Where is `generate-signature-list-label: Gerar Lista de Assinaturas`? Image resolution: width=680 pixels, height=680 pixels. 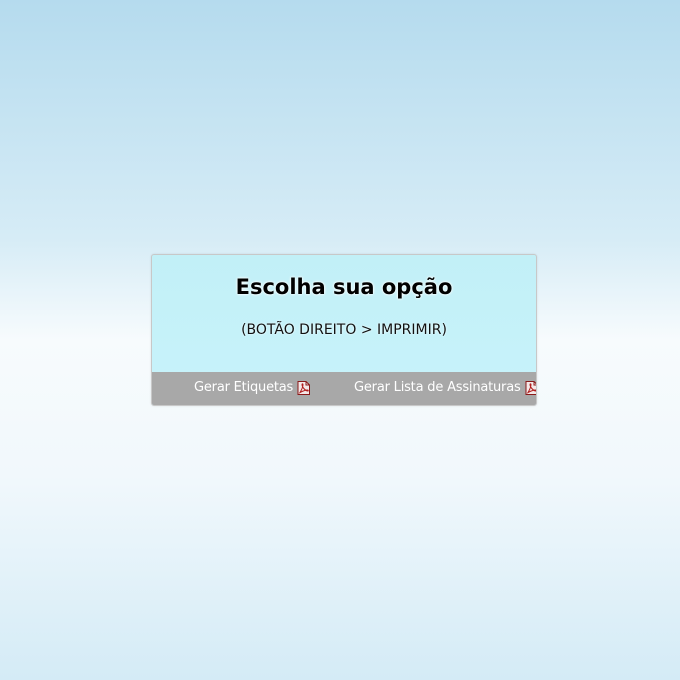 generate-signature-list-label: Gerar Lista de Assinaturas is located at coordinates (437, 387).